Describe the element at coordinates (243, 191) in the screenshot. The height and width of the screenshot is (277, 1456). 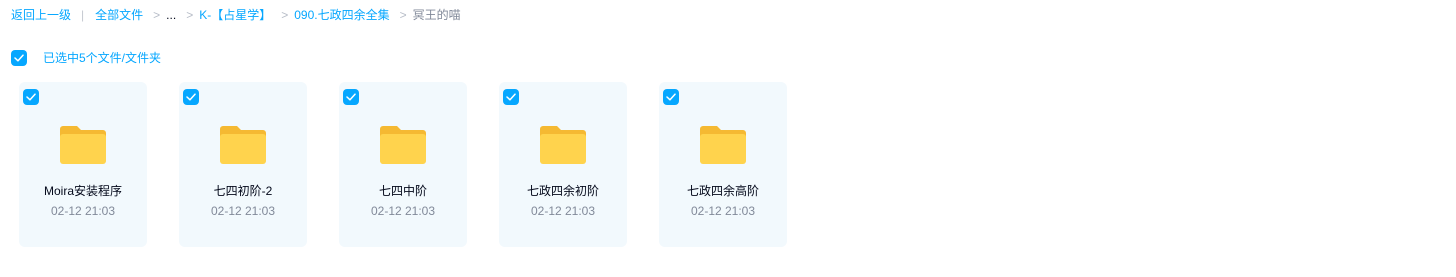
I see `file-name: 七四初阶-2` at that location.